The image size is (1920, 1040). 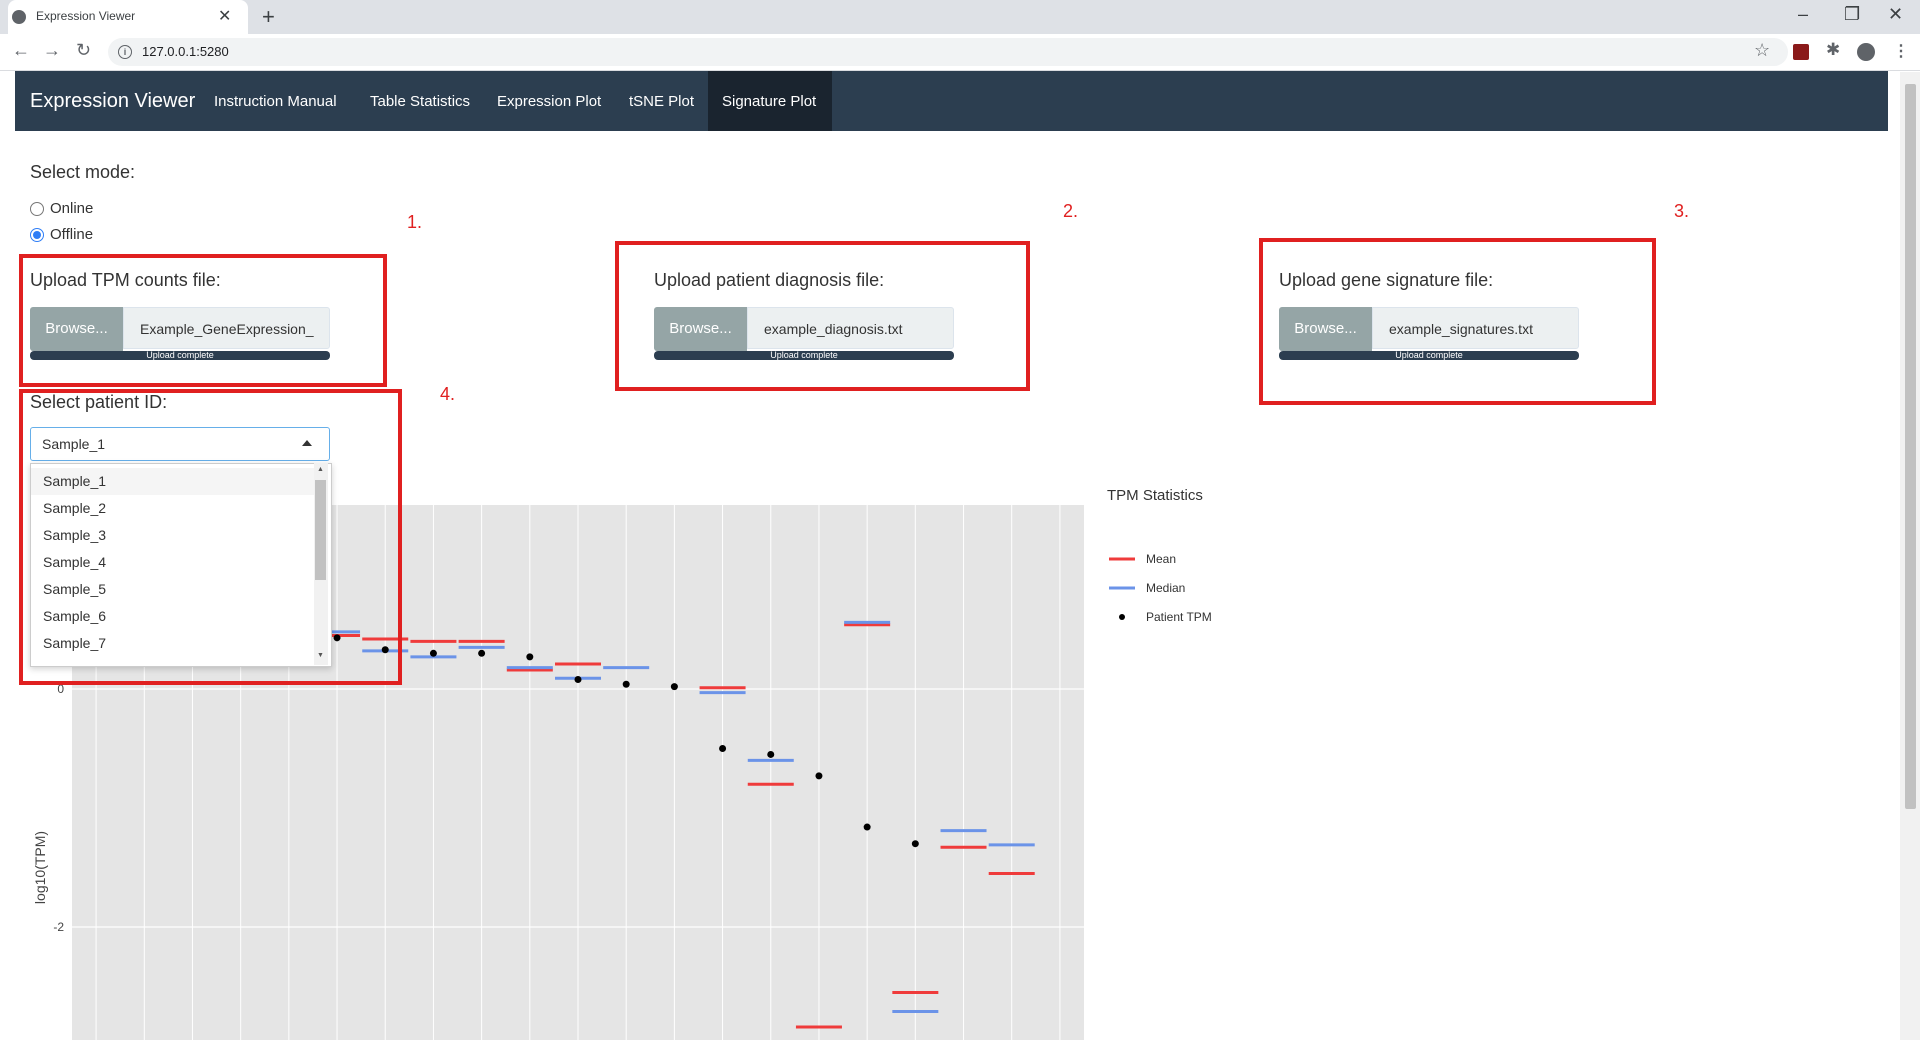 What do you see at coordinates (1910, 446) in the screenshot?
I see `page-scroll-thumb` at bounding box center [1910, 446].